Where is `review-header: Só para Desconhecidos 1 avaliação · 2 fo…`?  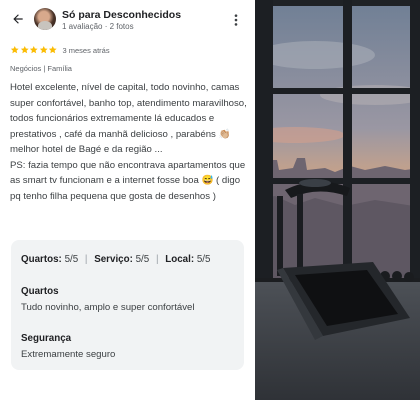 review-header: Só para Desconhecidos 1 avaliação · 2 fo… is located at coordinates (127, 19).